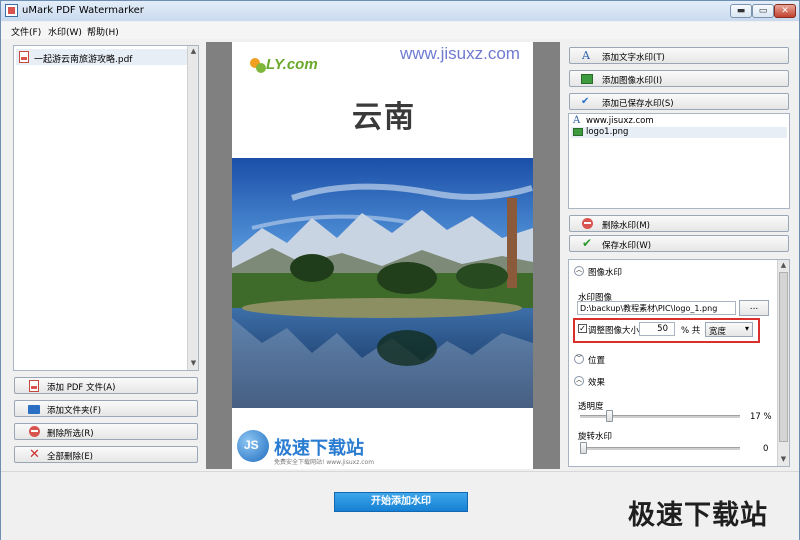 Image resolution: width=800 pixels, height=540 pixels. What do you see at coordinates (679, 161) in the screenshot?
I see `watermark-list: A www.jisuxz.com logo1.png` at bounding box center [679, 161].